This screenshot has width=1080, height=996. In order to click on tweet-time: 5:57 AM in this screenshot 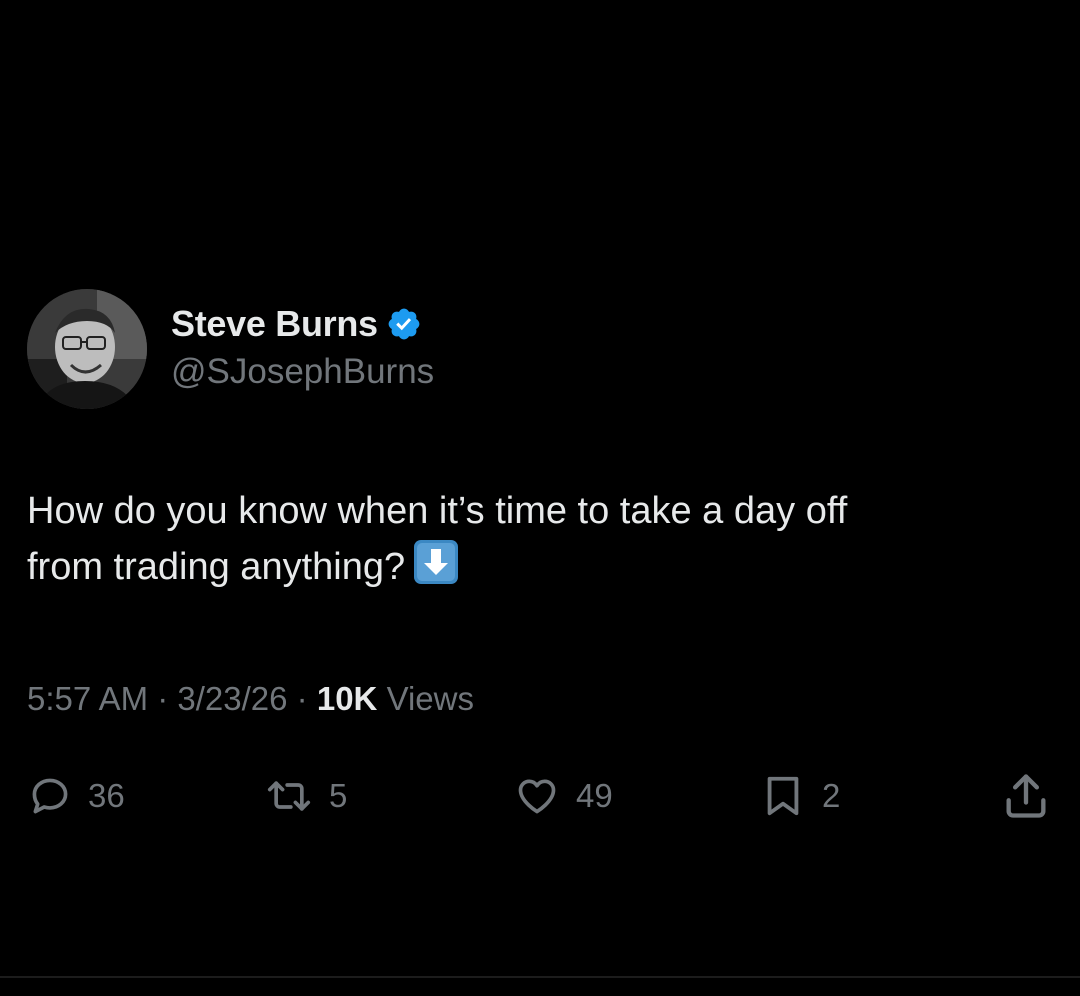, I will do `click(87, 698)`.